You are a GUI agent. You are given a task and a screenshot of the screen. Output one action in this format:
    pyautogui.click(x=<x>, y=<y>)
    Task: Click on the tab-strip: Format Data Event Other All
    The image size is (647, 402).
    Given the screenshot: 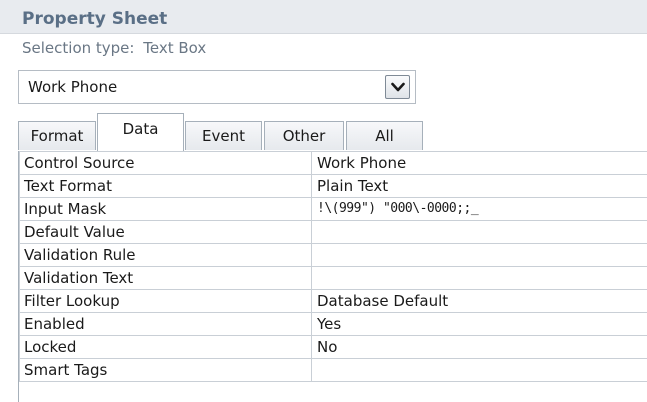 What is the action you would take?
    pyautogui.click(x=332, y=132)
    